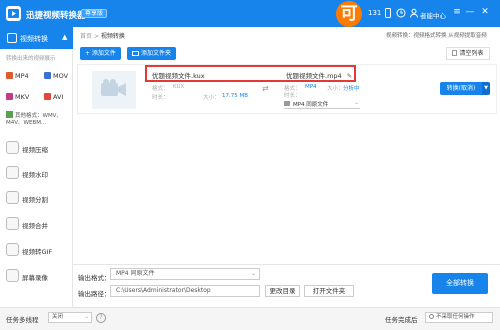 The width and height of the screenshot is (500, 330). I want to click on breadcrumb-home: 首页, so click(86, 36).